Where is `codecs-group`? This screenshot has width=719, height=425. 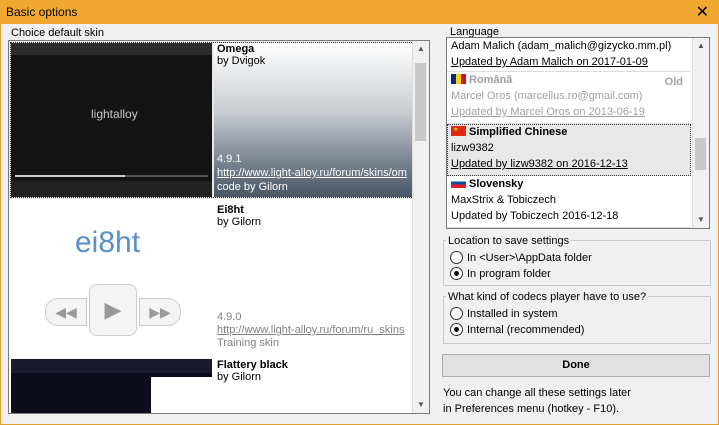
codecs-group is located at coordinates (577, 320).